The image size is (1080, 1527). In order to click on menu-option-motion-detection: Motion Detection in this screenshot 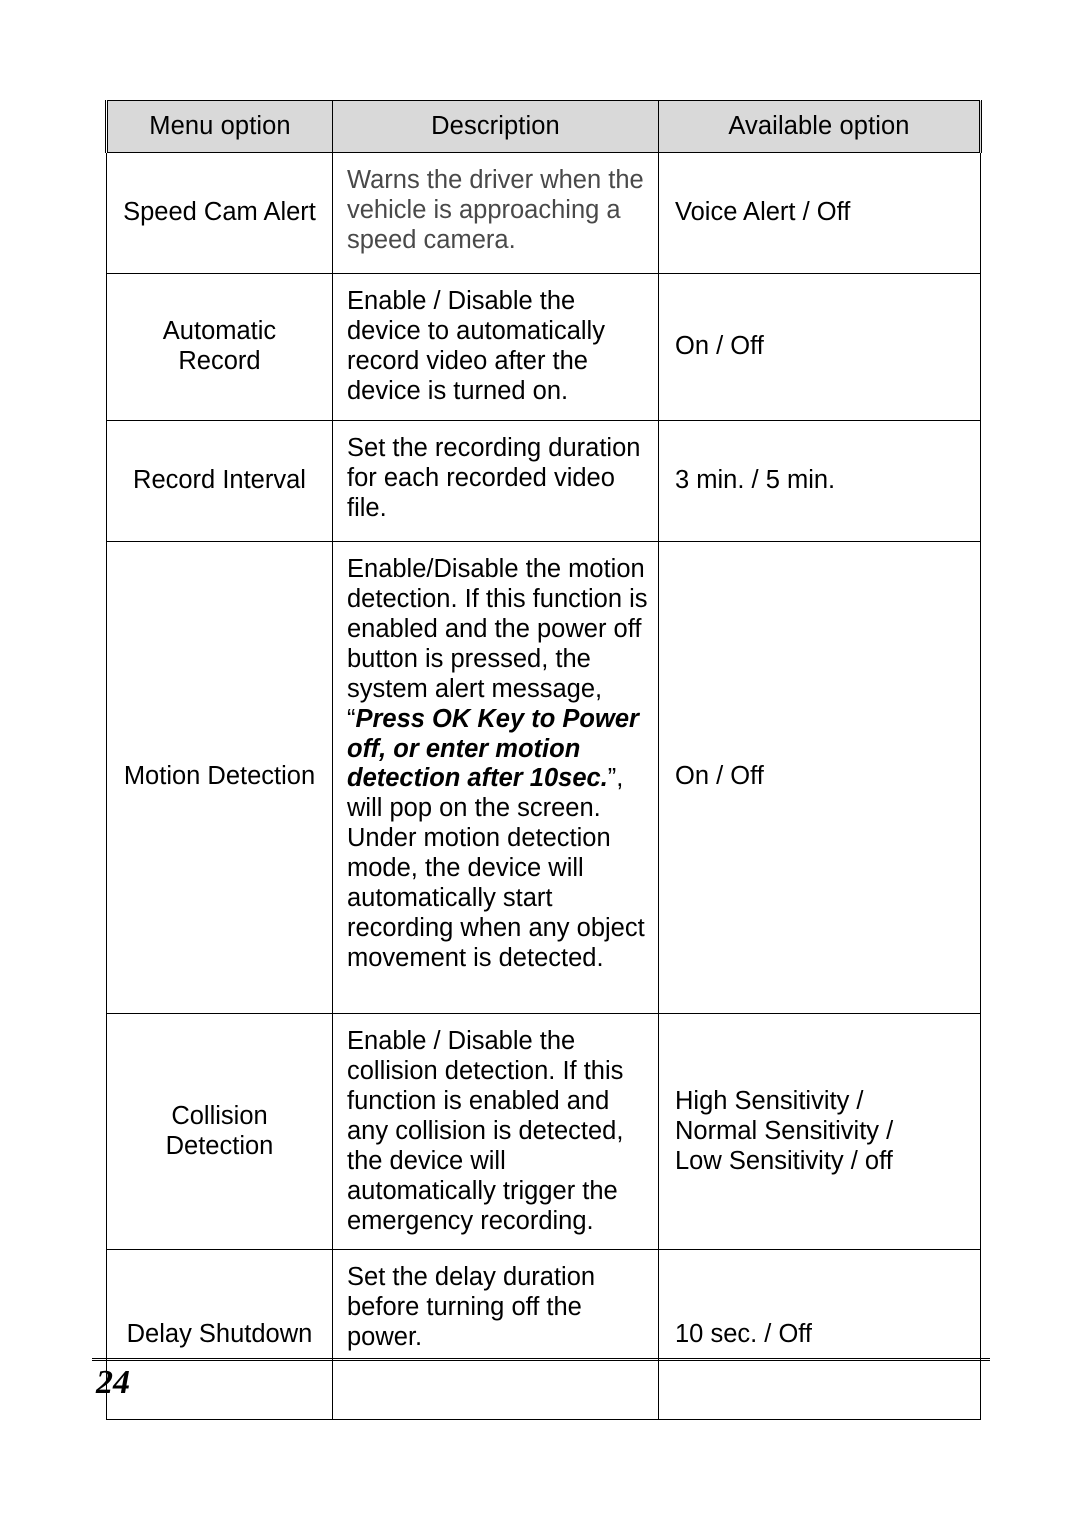, I will do `click(219, 777)`.